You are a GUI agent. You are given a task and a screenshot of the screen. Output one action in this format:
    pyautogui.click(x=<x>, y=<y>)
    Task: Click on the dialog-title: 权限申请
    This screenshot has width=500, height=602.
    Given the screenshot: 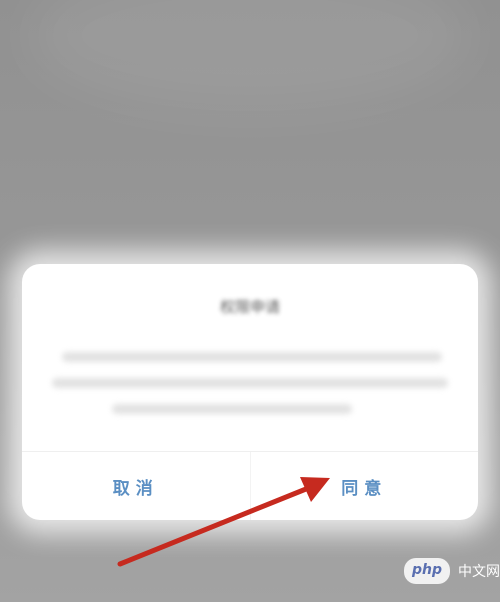 What is the action you would take?
    pyautogui.click(x=249, y=307)
    